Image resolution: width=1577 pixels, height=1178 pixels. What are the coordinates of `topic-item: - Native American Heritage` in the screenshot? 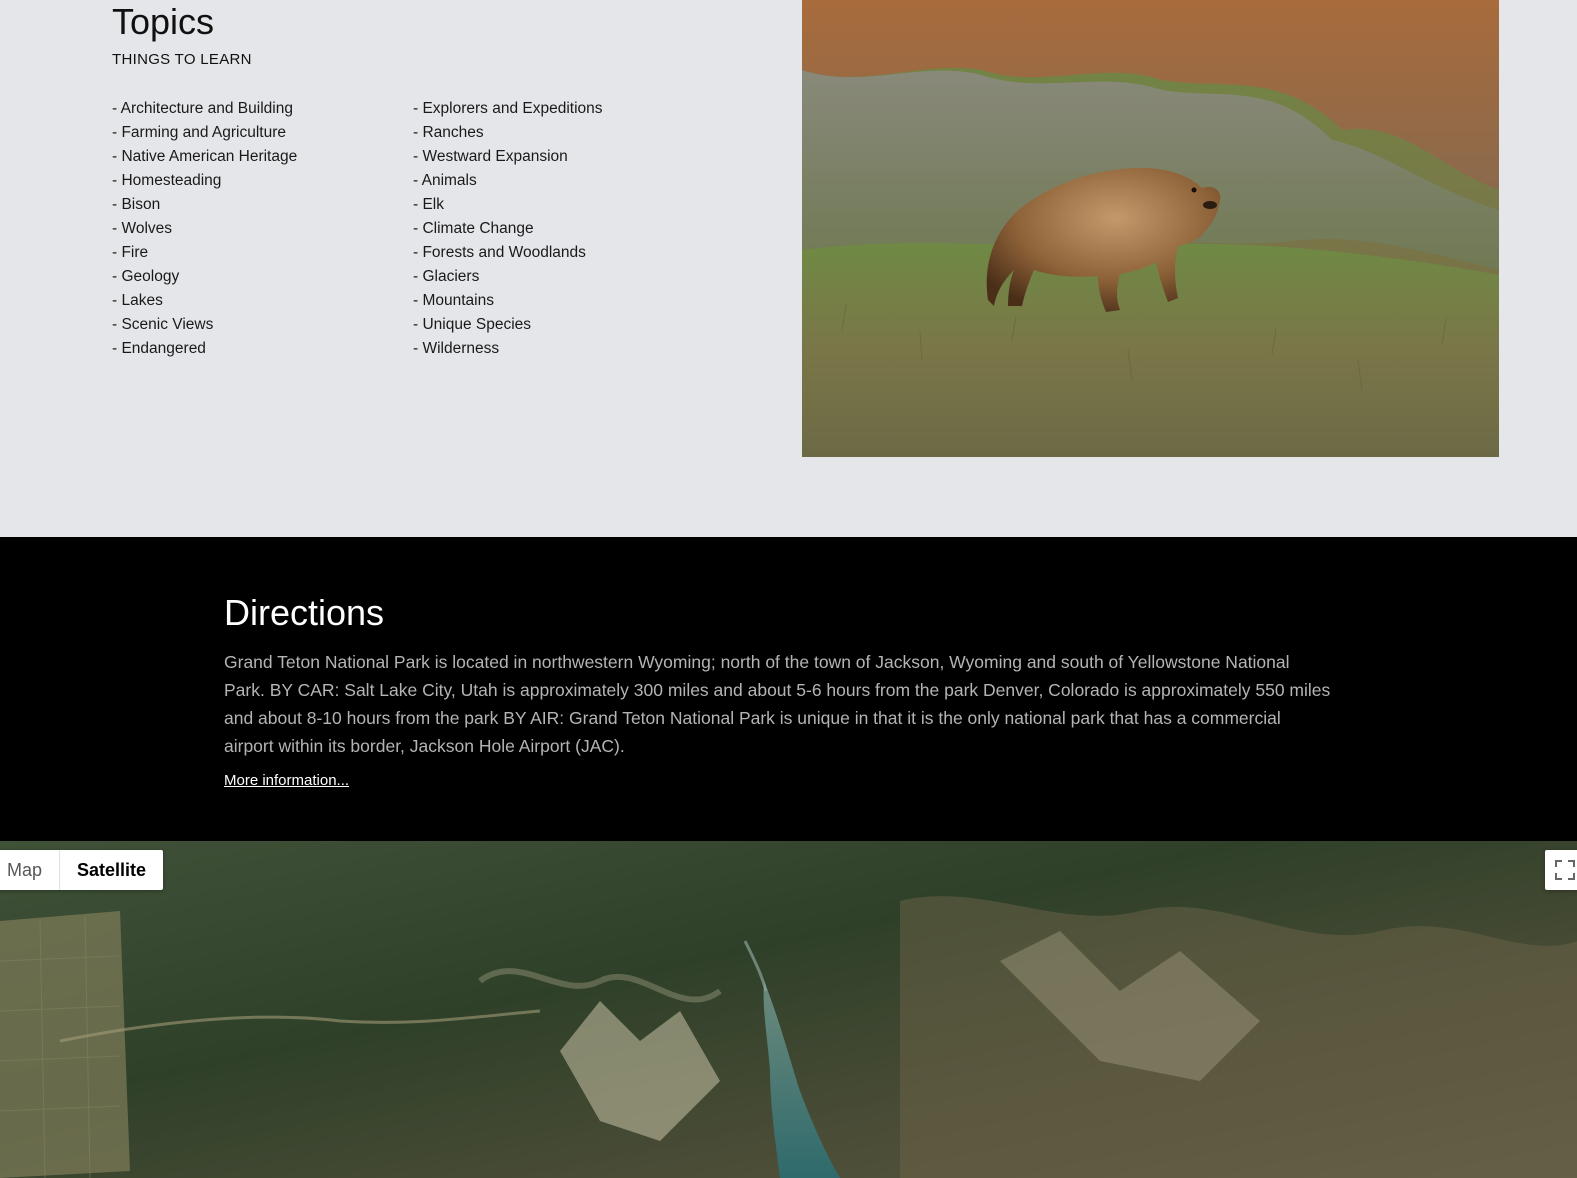 It's located at (205, 156).